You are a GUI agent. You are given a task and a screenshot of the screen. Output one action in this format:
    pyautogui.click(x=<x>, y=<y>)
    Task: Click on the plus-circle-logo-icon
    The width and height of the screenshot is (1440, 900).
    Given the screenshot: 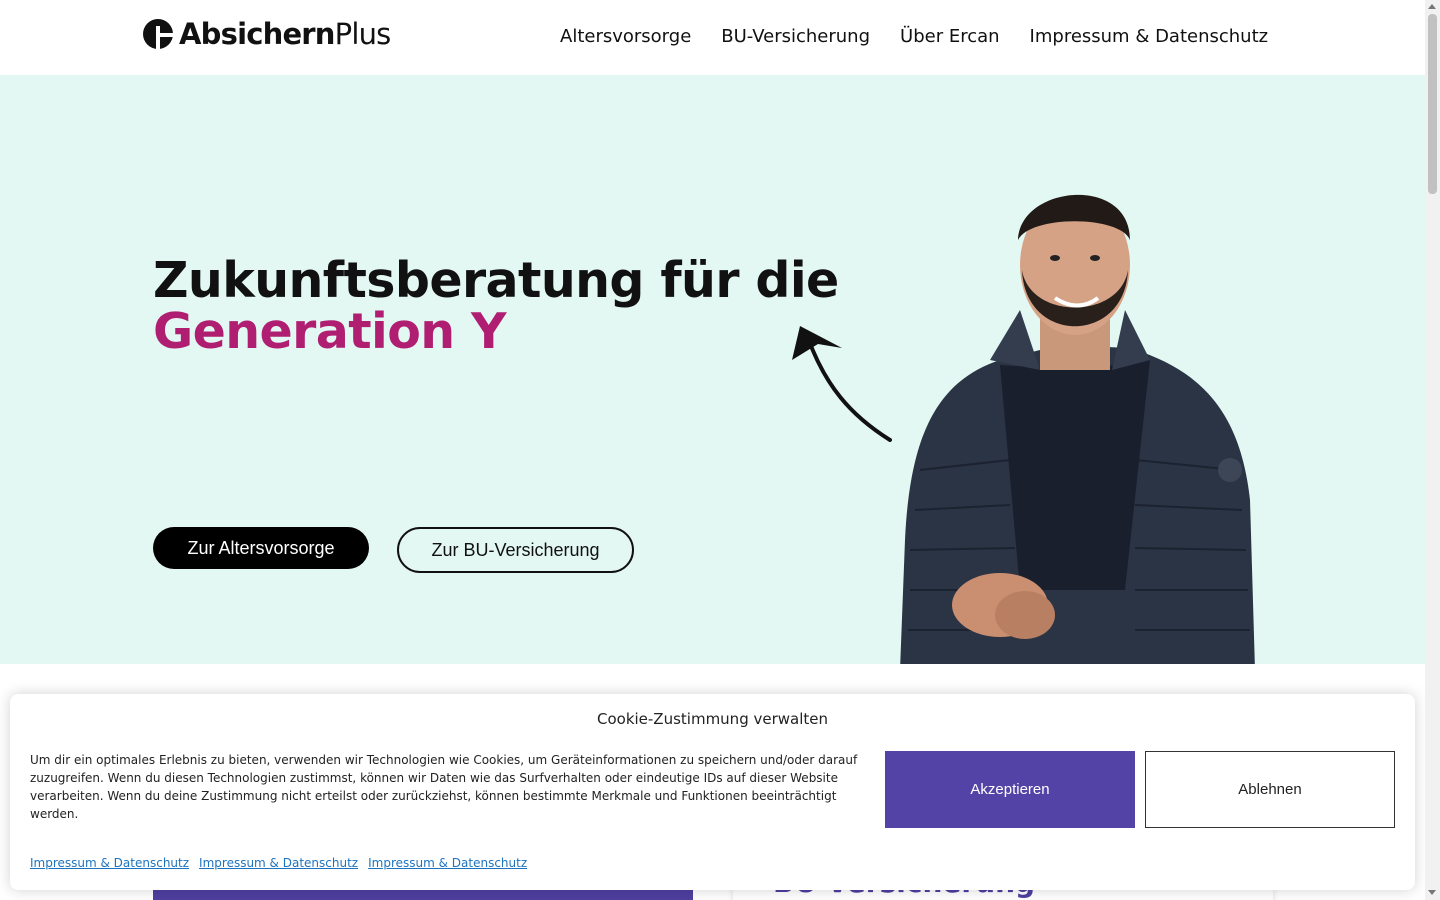 What is the action you would take?
    pyautogui.click(x=158, y=34)
    